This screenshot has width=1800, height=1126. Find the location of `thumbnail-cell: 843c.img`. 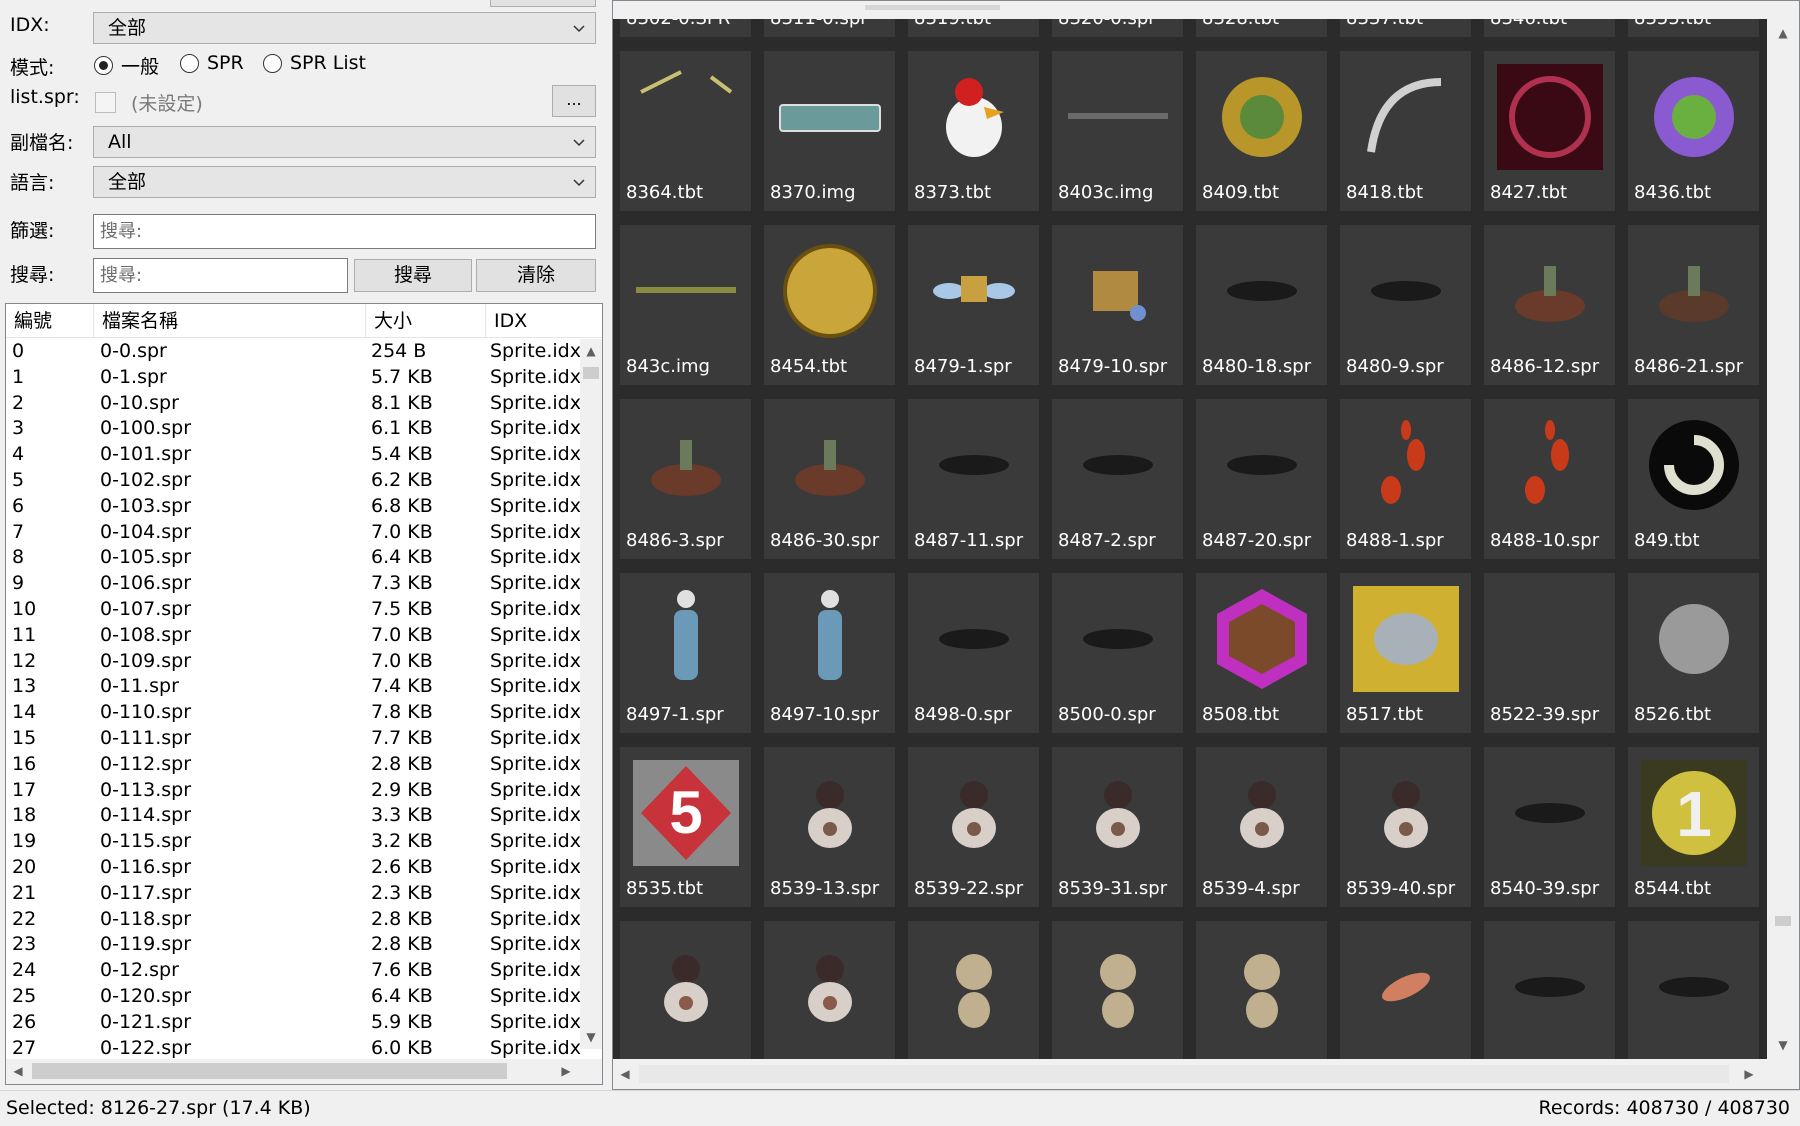

thumbnail-cell: 843c.img is located at coordinates (685, 305).